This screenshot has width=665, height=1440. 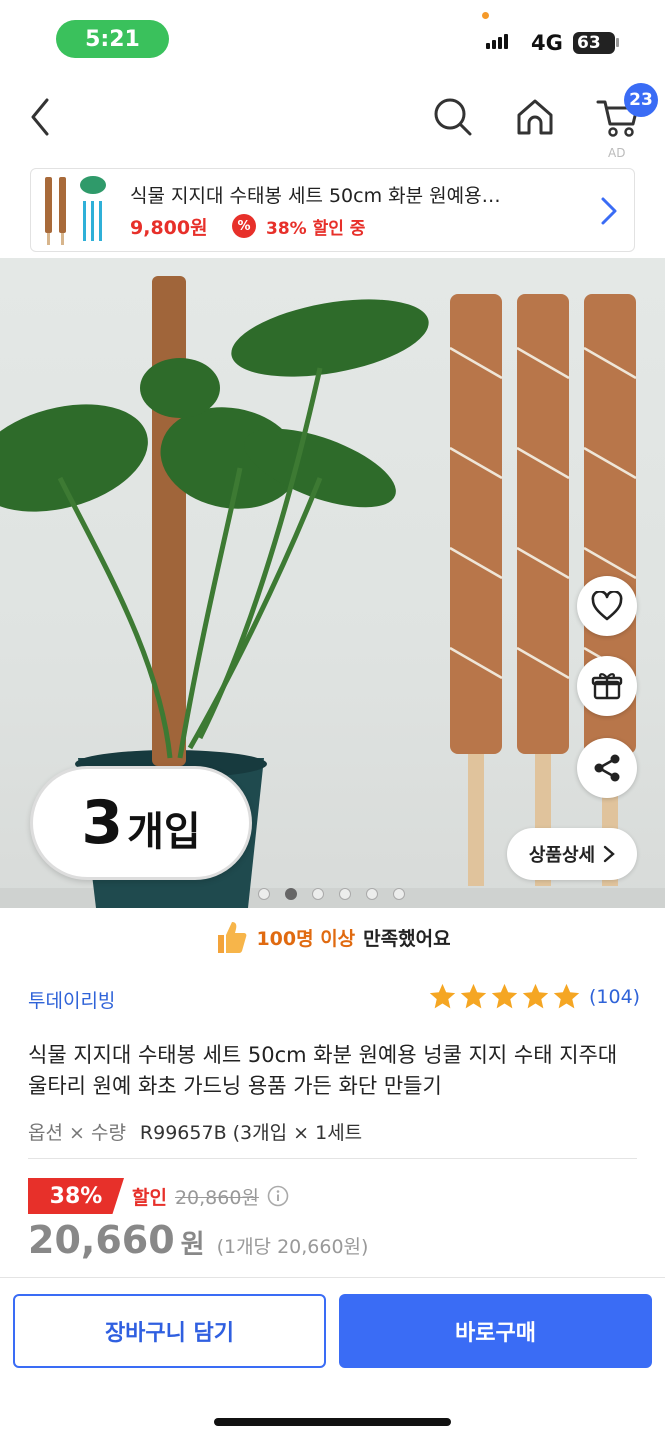 What do you see at coordinates (547, 43) in the screenshot?
I see `network-type: 4G` at bounding box center [547, 43].